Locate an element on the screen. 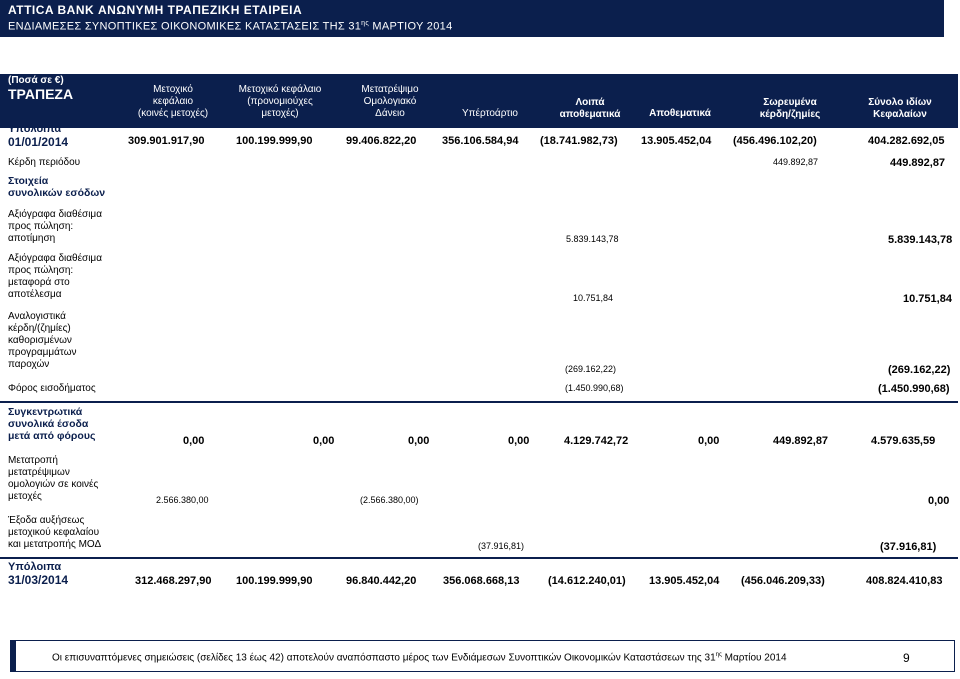 This screenshot has height=679, width=960. opening-other-reserves: (18.741.982,73) is located at coordinates (579, 141).